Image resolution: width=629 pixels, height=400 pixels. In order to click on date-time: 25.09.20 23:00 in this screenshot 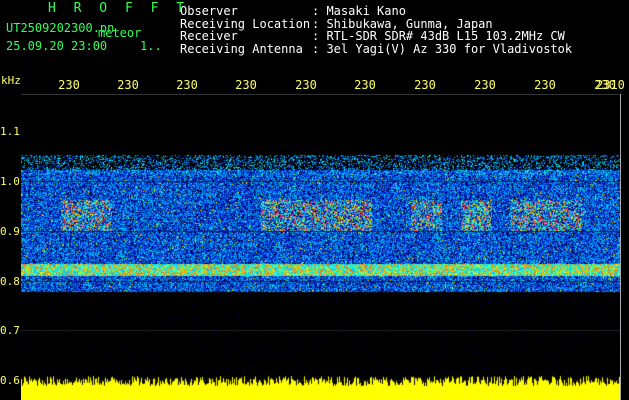, I will do `click(57, 46)`.